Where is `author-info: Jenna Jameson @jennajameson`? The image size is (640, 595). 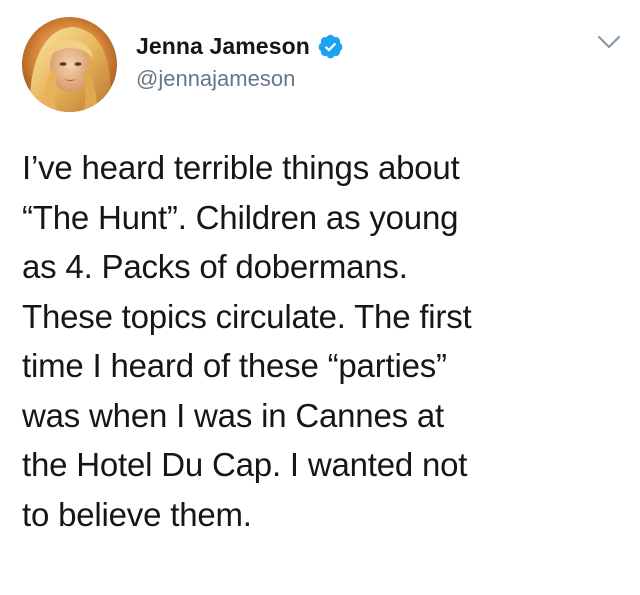 author-info: Jenna Jameson @jennajameson is located at coordinates (240, 62).